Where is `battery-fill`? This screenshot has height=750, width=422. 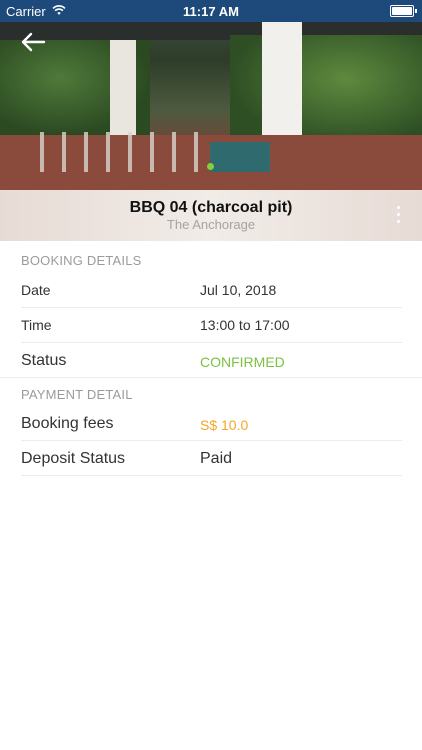 battery-fill is located at coordinates (402, 11).